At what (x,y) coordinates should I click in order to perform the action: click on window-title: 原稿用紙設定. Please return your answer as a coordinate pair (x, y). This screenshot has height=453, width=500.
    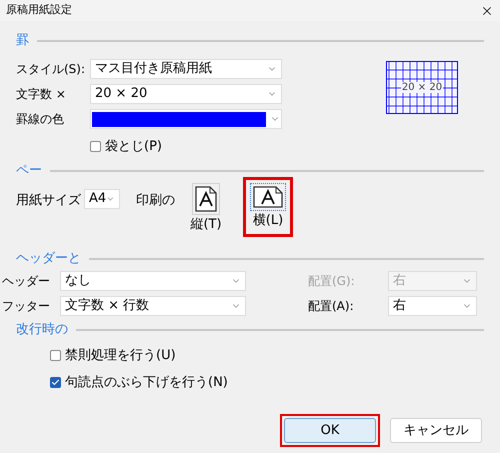
    Looking at the image, I should click on (39, 10).